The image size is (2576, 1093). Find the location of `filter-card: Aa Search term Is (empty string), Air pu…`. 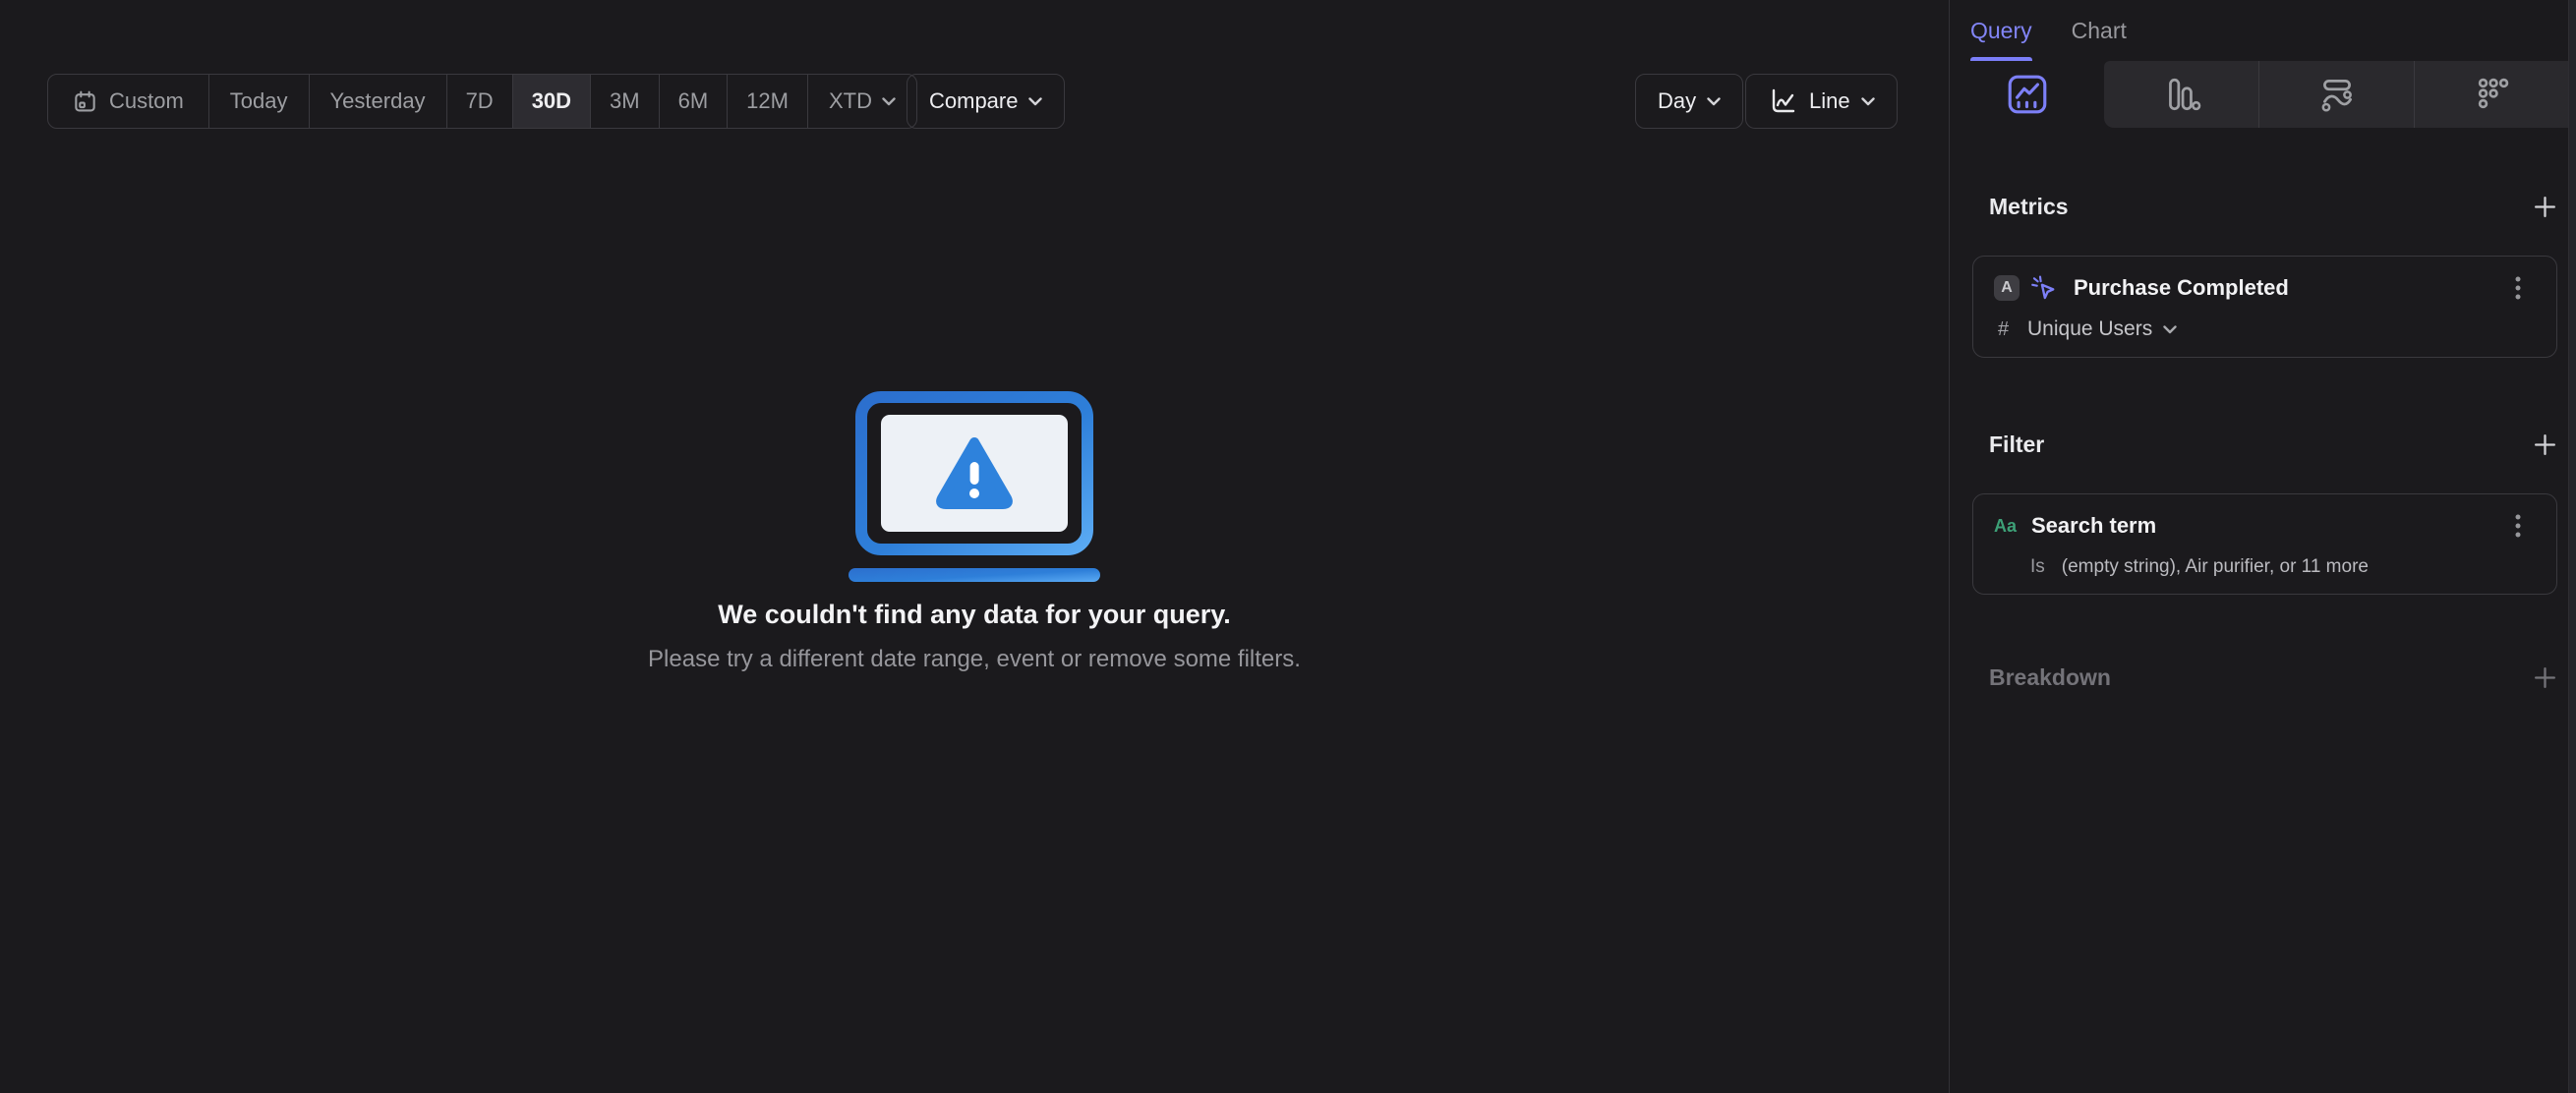

filter-card: Aa Search term Is (empty string), Air pu… is located at coordinates (2264, 544).